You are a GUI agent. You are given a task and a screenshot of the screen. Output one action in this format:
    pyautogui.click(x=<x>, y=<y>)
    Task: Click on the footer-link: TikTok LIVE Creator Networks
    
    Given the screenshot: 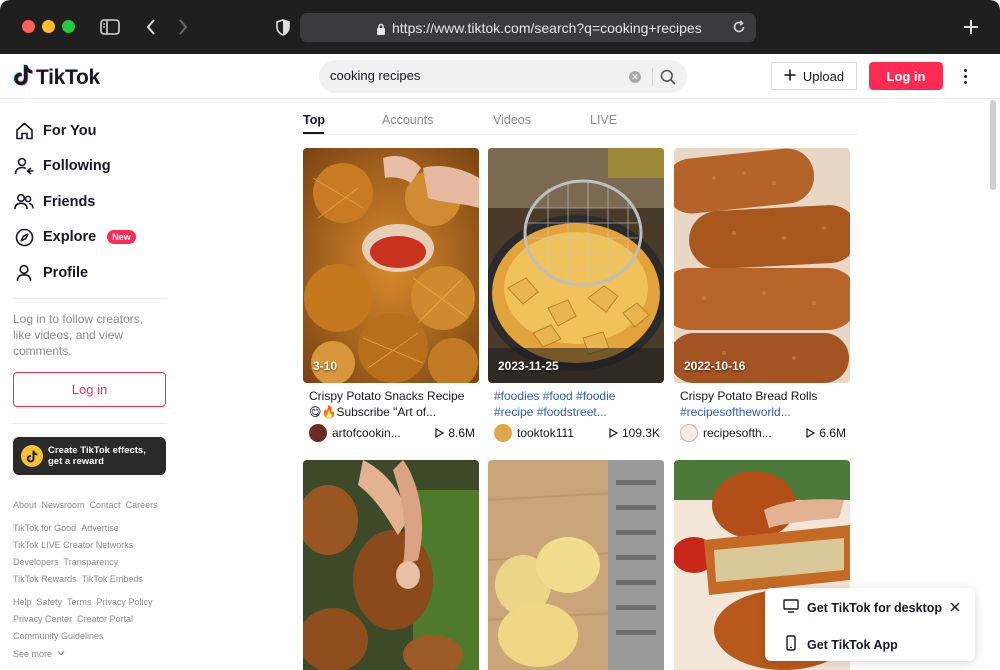 What is the action you would take?
    pyautogui.click(x=73, y=545)
    